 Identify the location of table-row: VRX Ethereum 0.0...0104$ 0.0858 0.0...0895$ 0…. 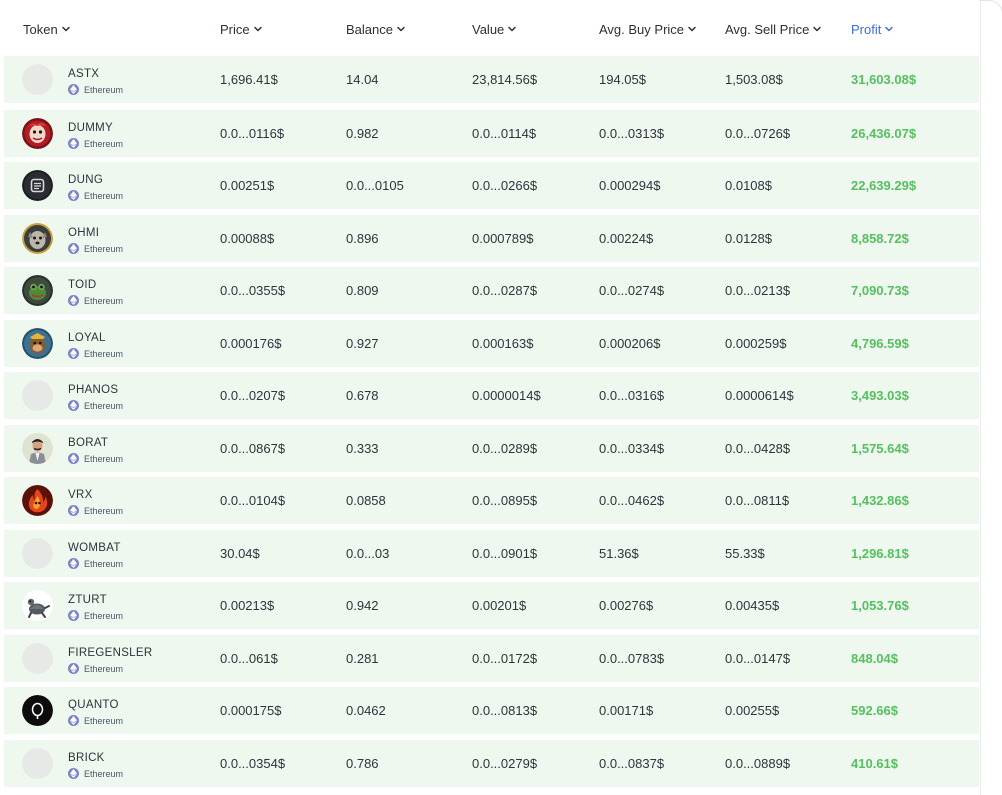
(491, 500).